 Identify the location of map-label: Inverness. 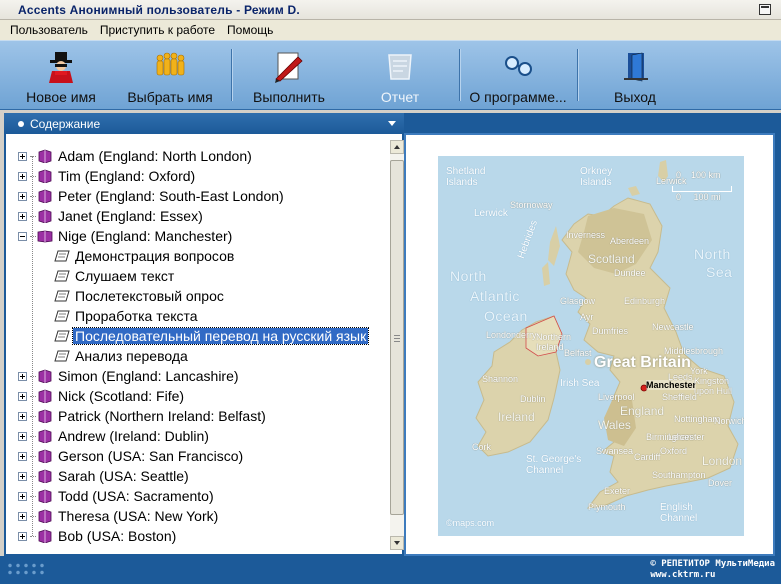
(586, 235).